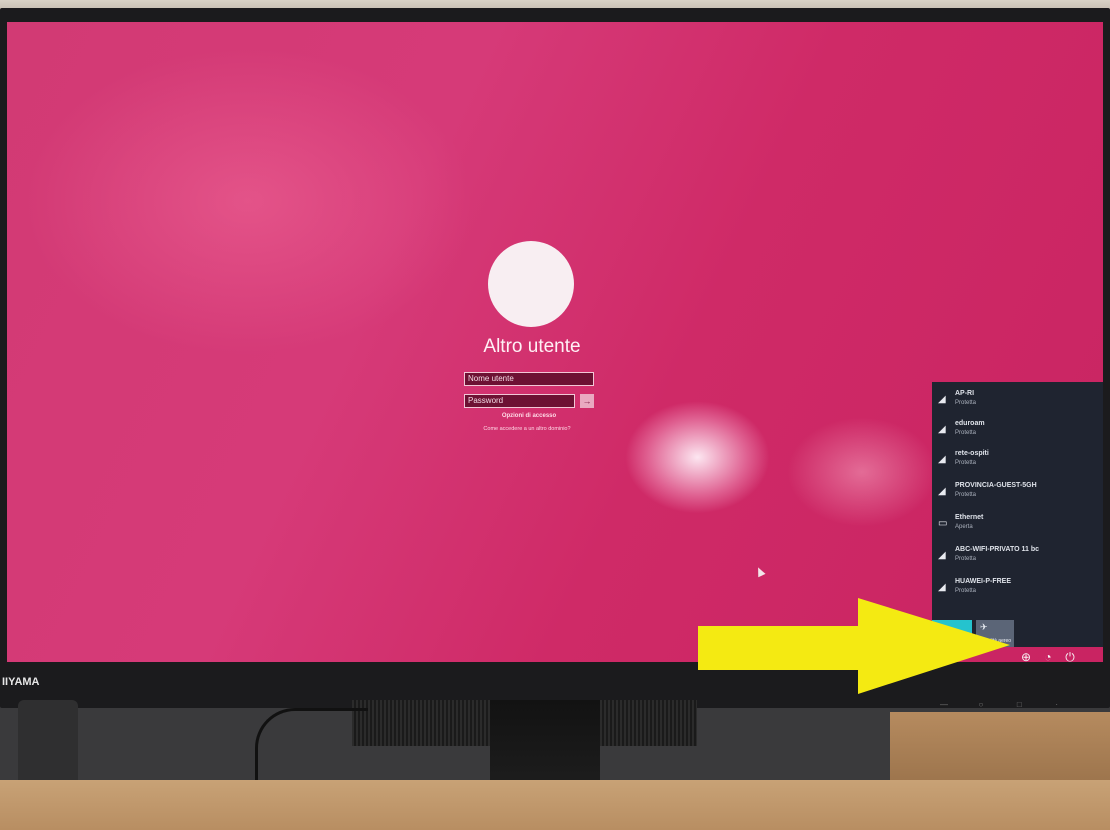  Describe the element at coordinates (1018, 405) in the screenshot. I see `network-item: ◢ AP-RI Protetta` at that location.